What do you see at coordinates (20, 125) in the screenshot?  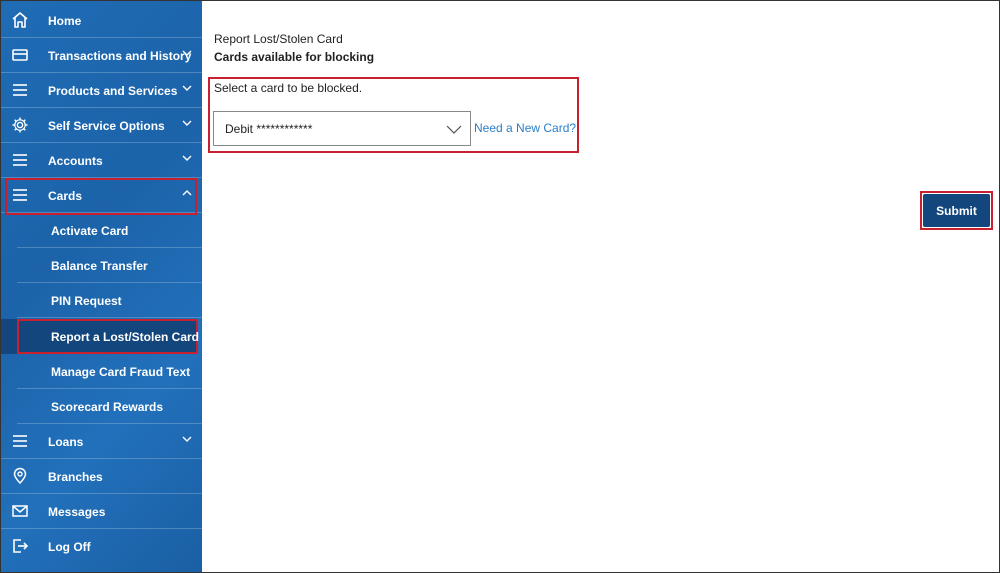 I see `gear-icon` at bounding box center [20, 125].